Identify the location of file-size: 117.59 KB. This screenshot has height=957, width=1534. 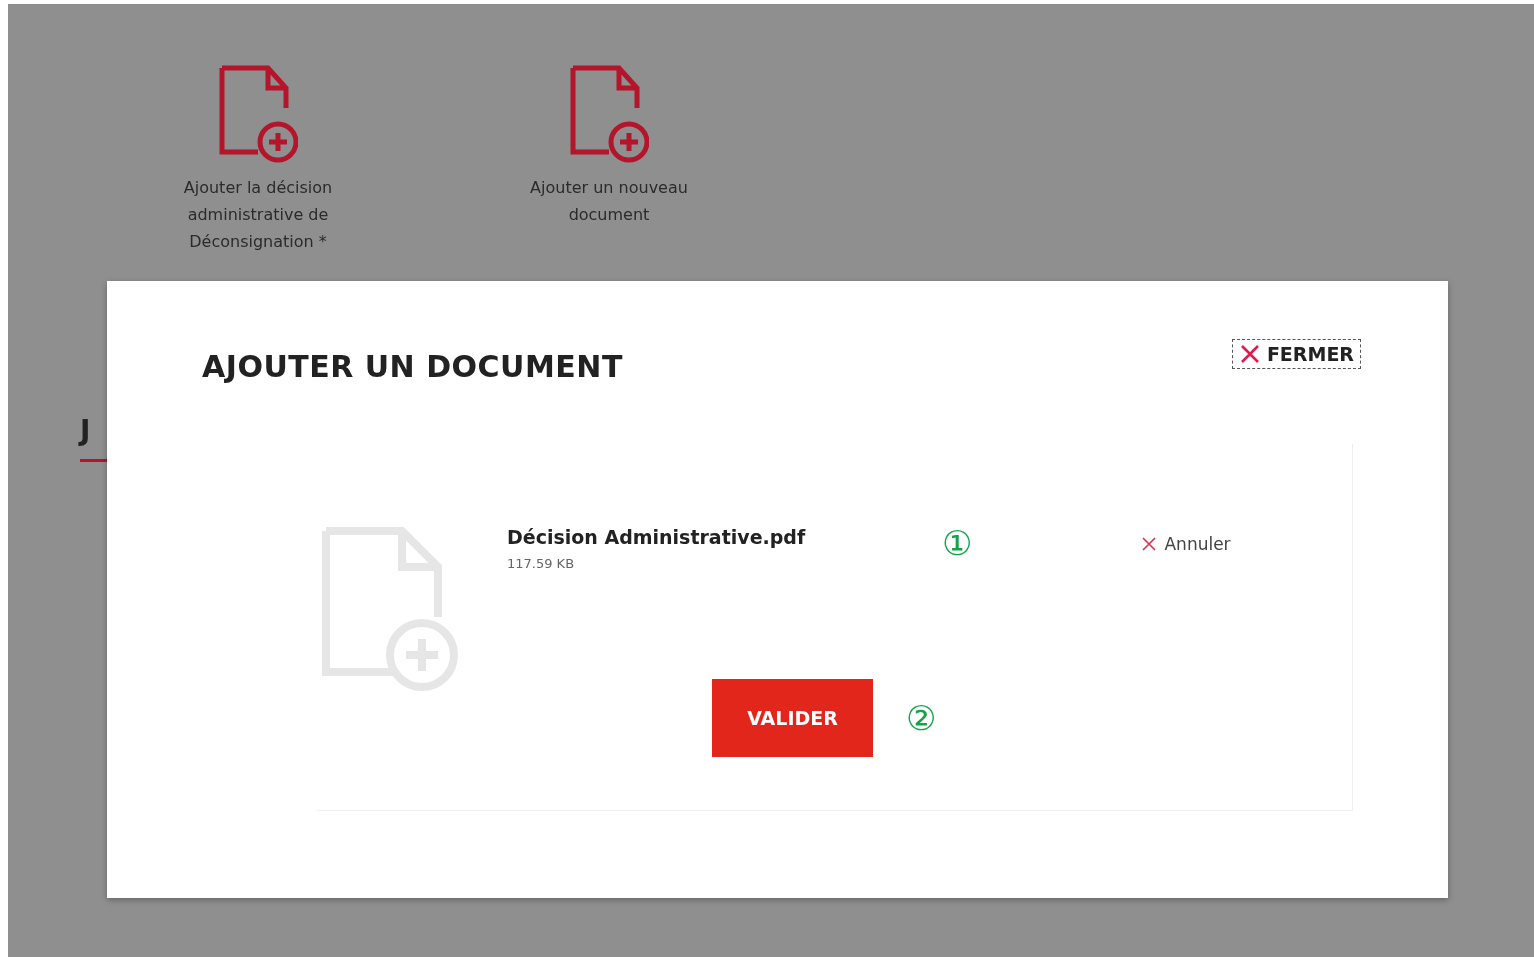
(541, 563).